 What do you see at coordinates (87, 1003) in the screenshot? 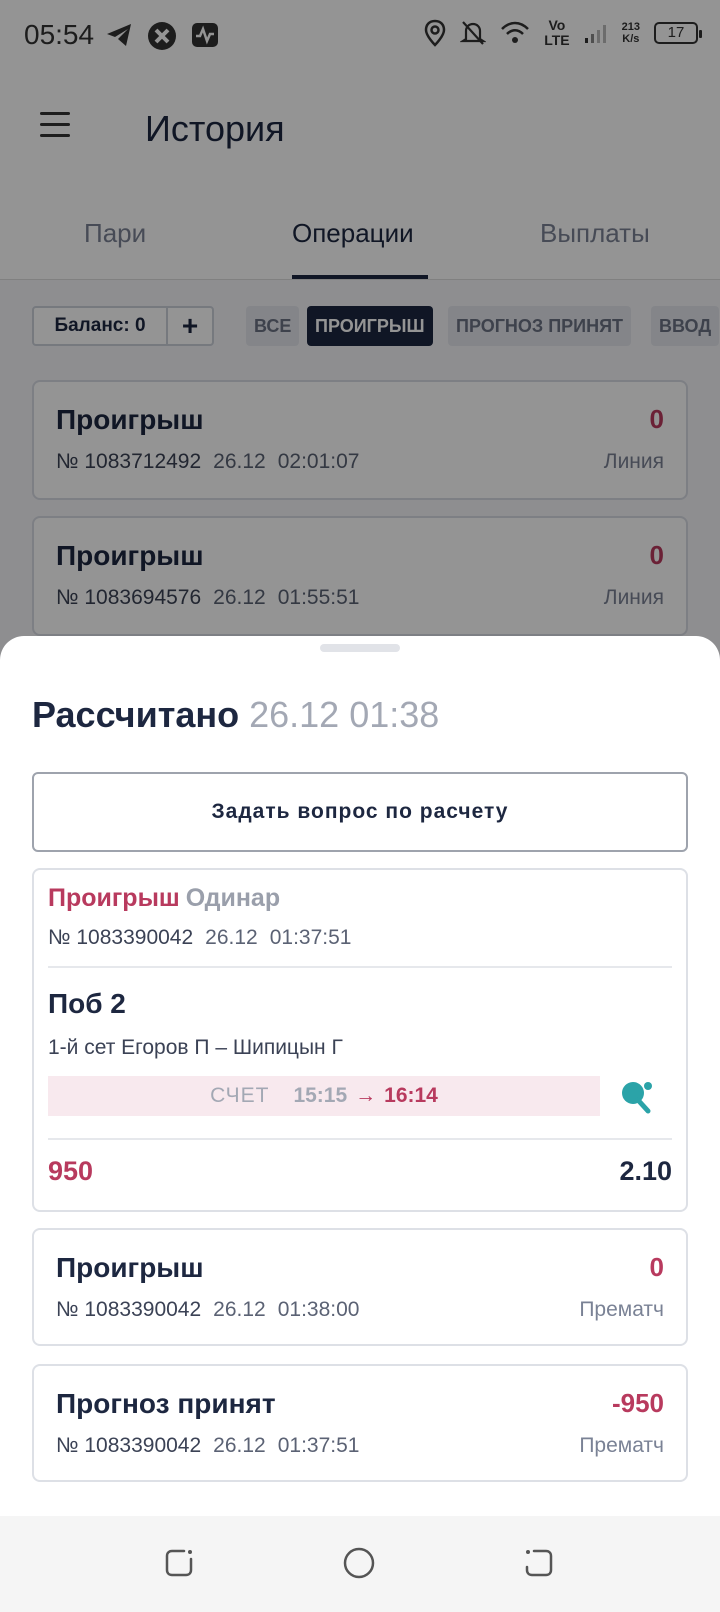
I see `bet-outcome: Поб 2` at bounding box center [87, 1003].